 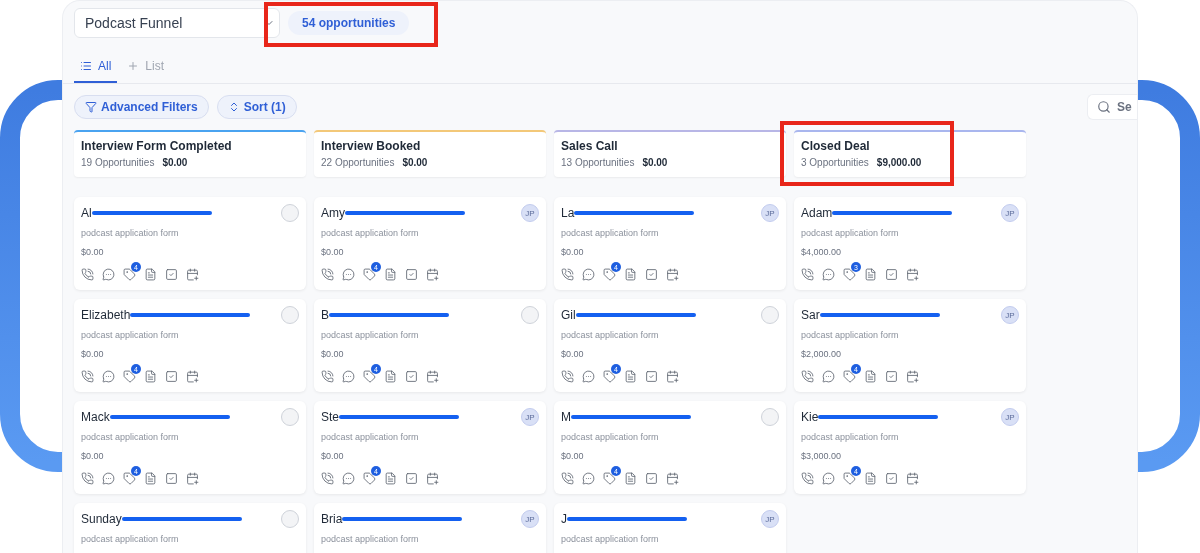 I want to click on search-input: Se, so click(x=1127, y=107).